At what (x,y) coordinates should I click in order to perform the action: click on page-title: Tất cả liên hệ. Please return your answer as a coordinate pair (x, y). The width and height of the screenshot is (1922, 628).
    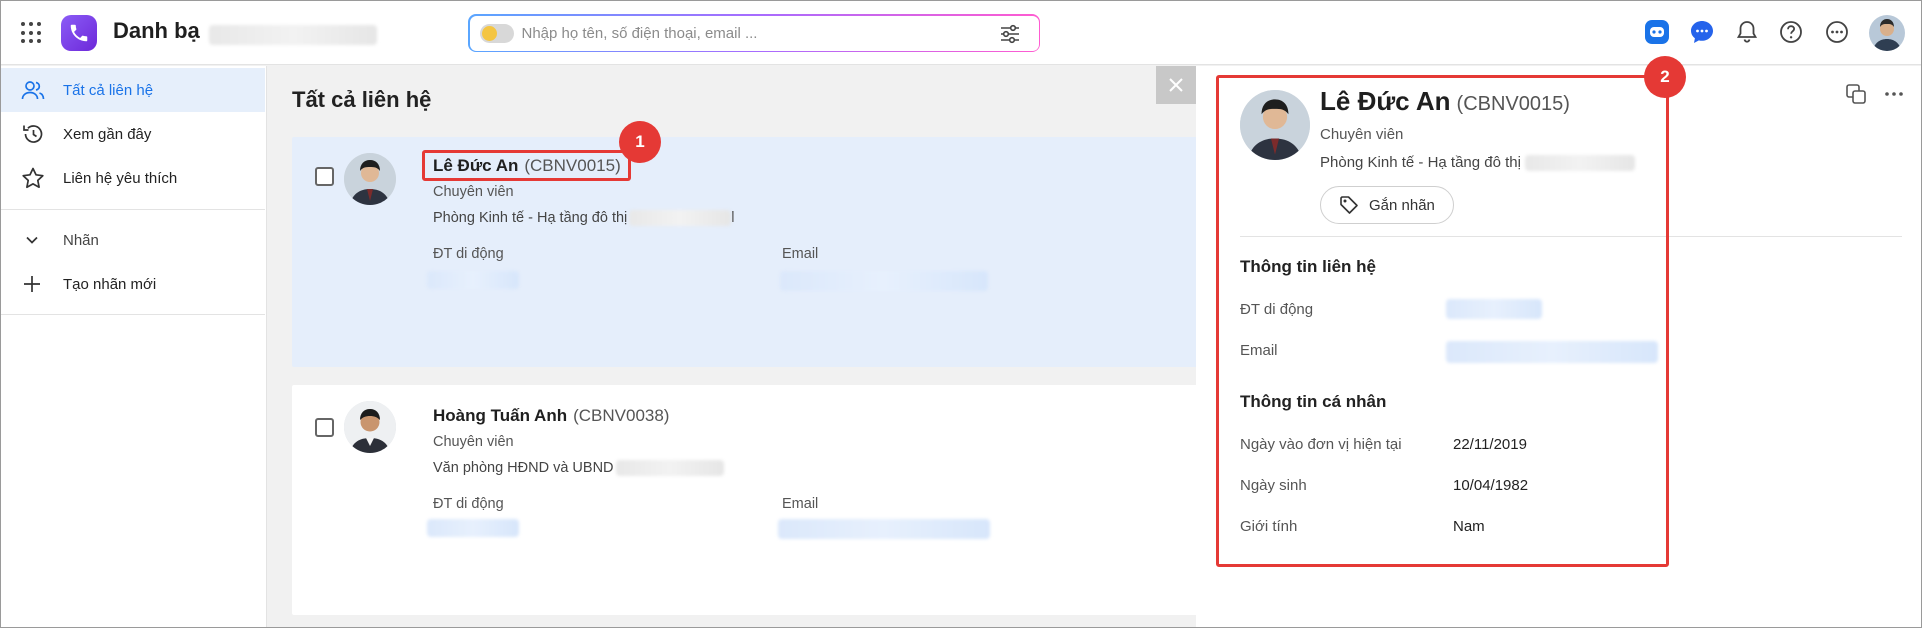
    Looking at the image, I should click on (362, 99).